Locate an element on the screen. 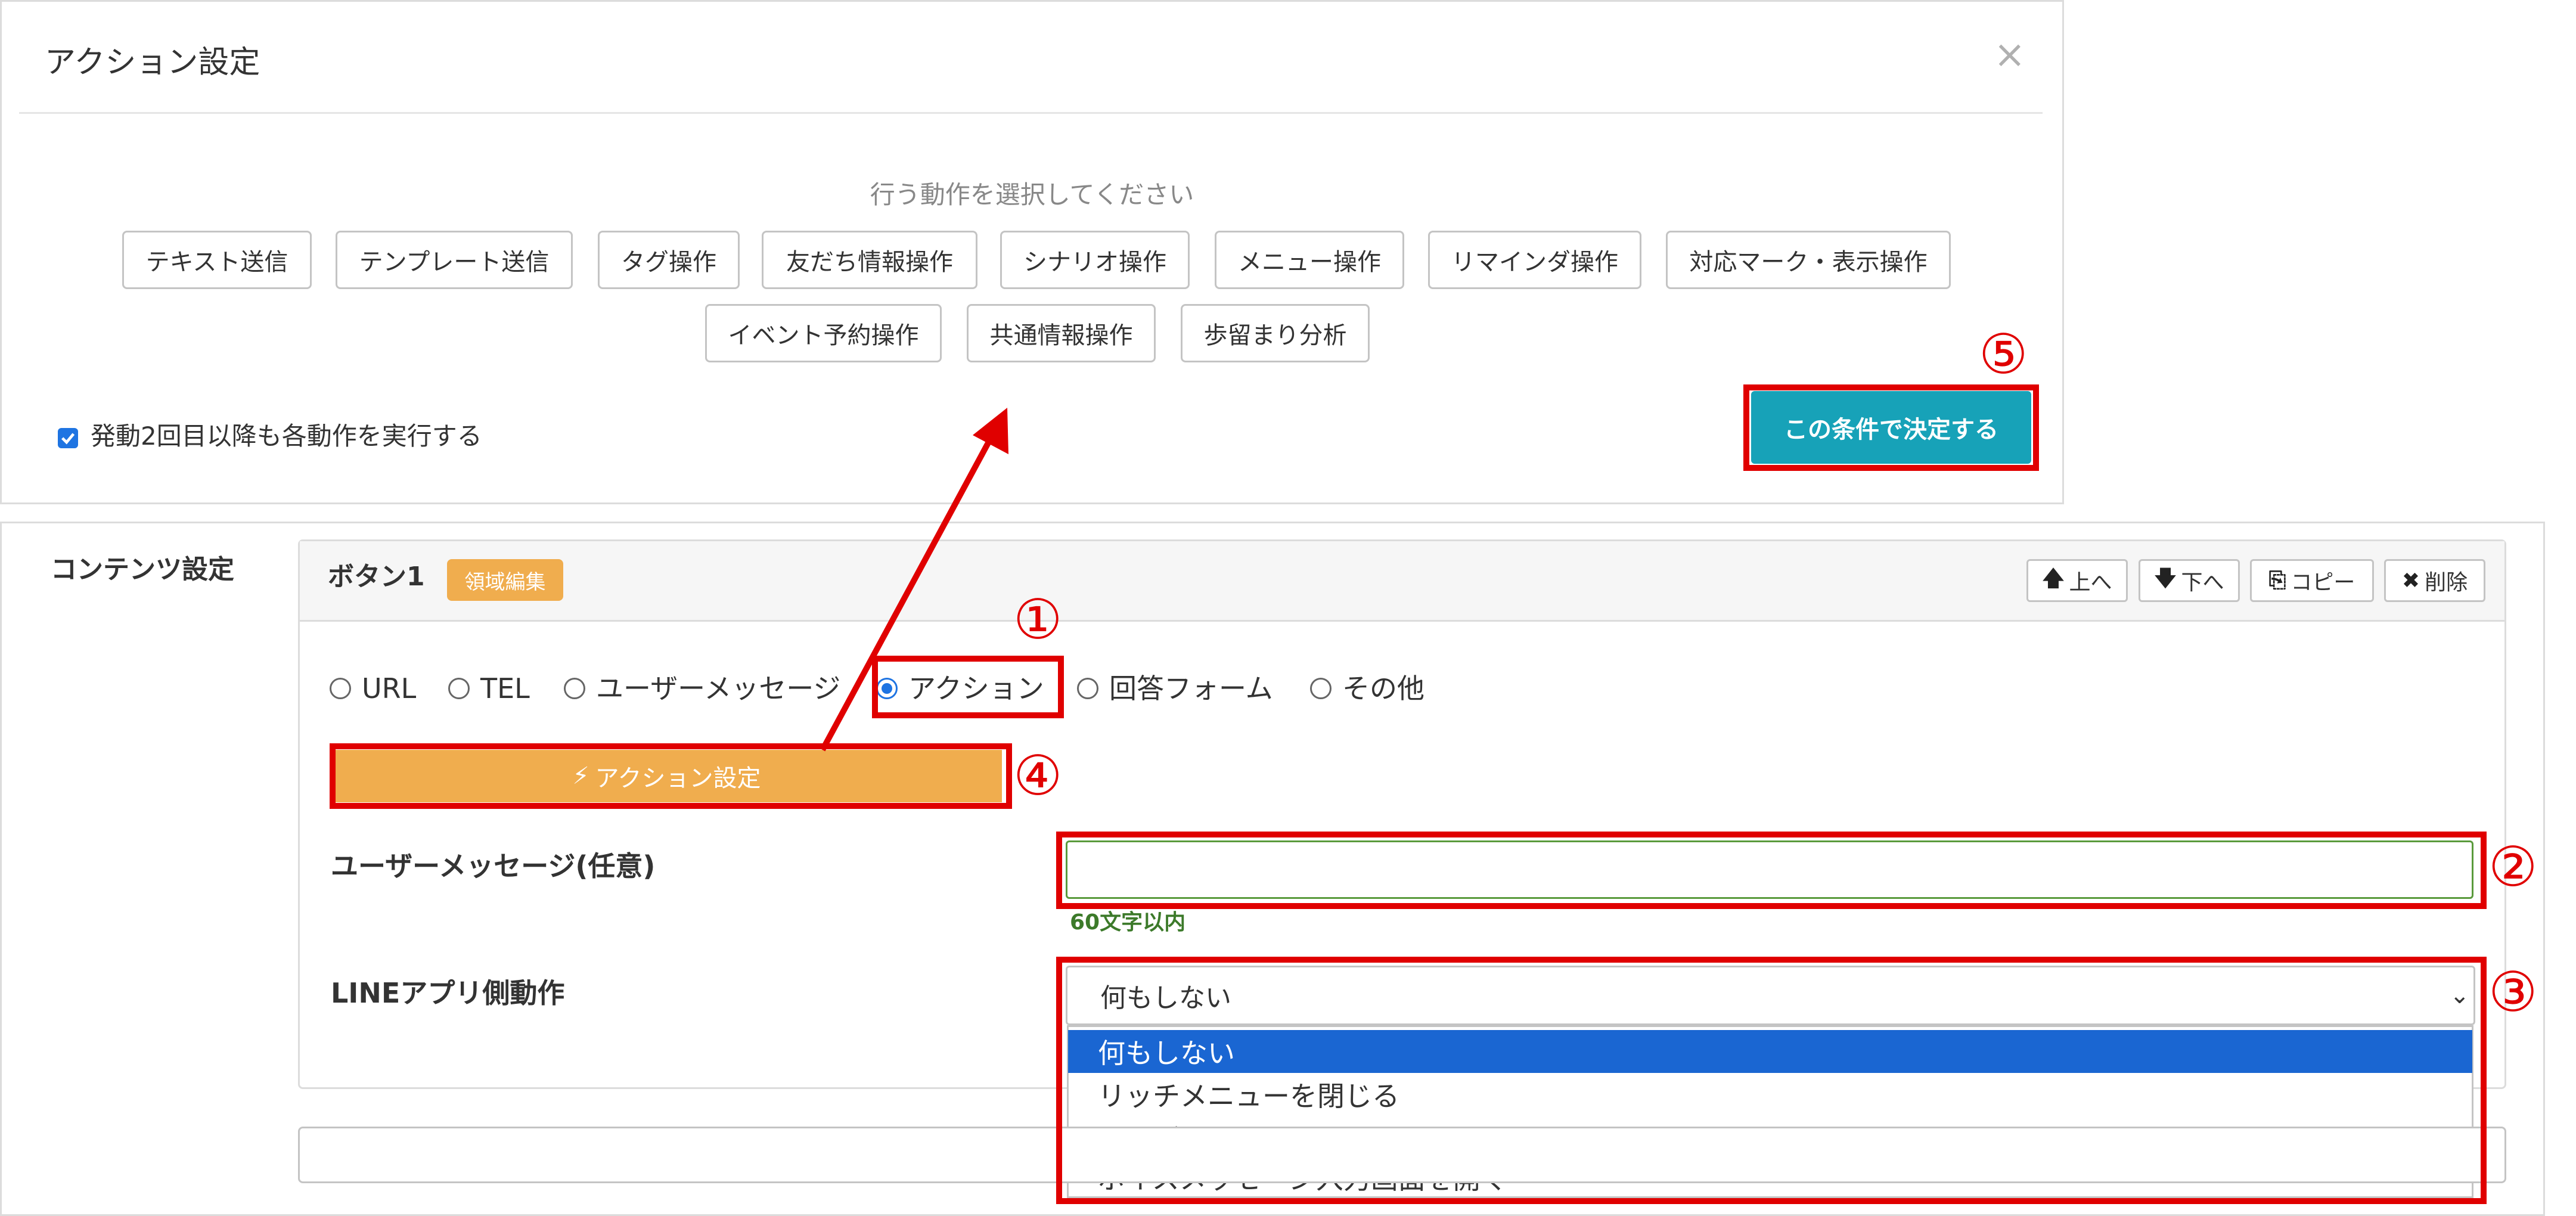  close-icon: × is located at coordinates (2010, 55).